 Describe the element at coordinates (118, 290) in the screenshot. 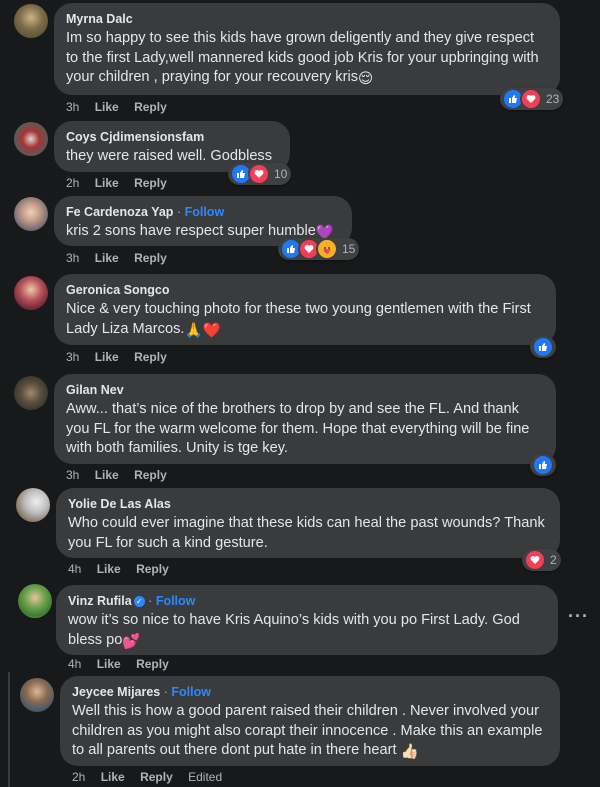

I see `commenter-name: Geronica Songco` at that location.